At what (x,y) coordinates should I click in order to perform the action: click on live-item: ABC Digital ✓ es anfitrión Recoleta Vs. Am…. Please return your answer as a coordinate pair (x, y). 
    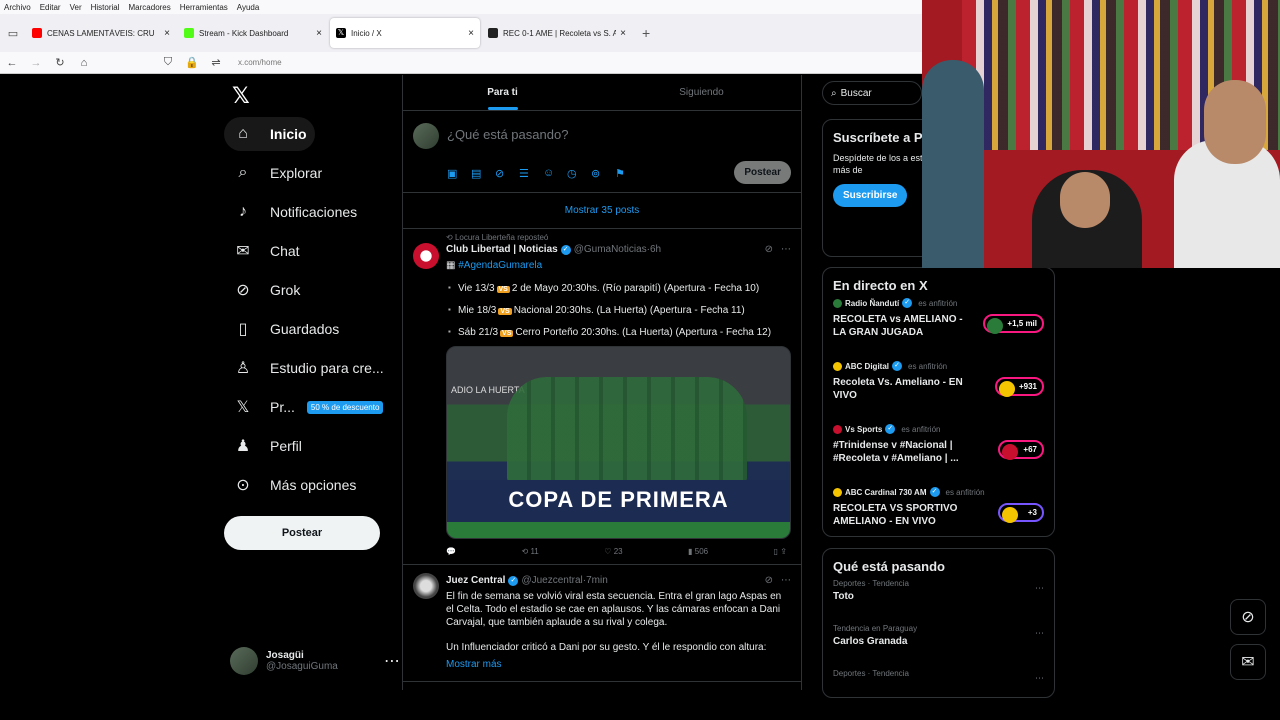
    Looking at the image, I should click on (938, 390).